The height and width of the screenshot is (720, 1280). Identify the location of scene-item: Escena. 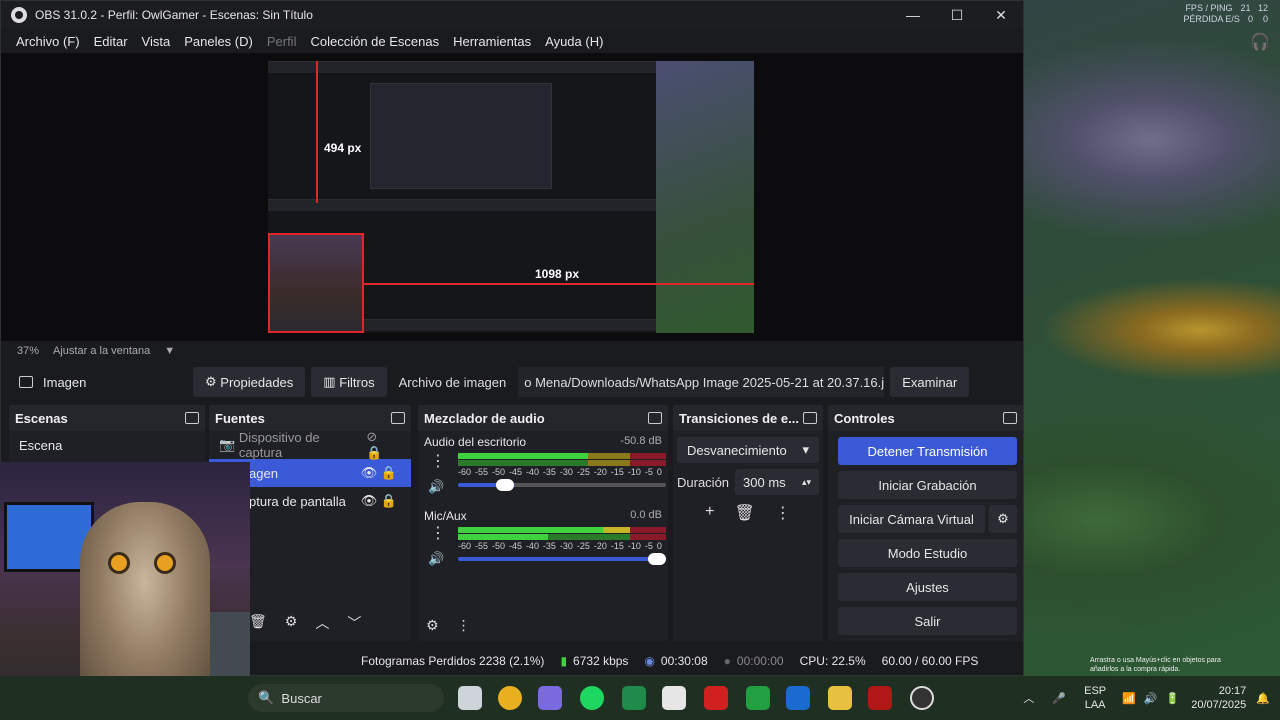
(107, 445).